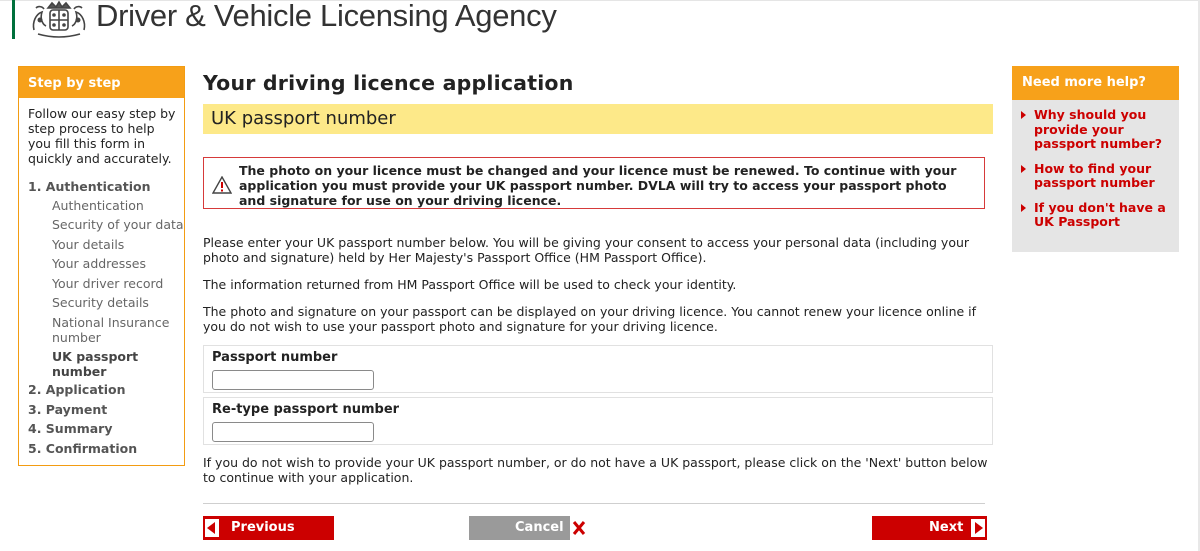 The image size is (1200, 551). I want to click on cancel-button-label: Cancel, so click(539, 527).